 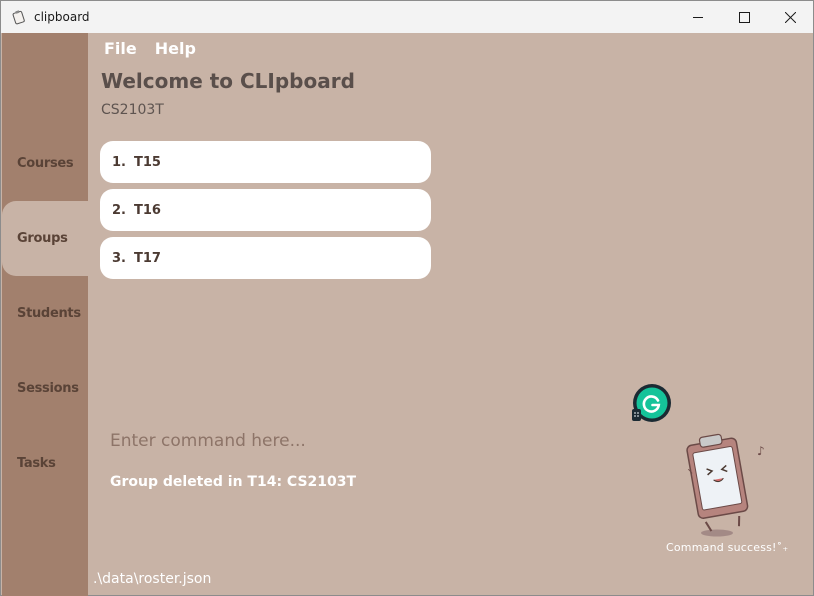 What do you see at coordinates (265, 258) in the screenshot?
I see `group-card: 3. T17` at bounding box center [265, 258].